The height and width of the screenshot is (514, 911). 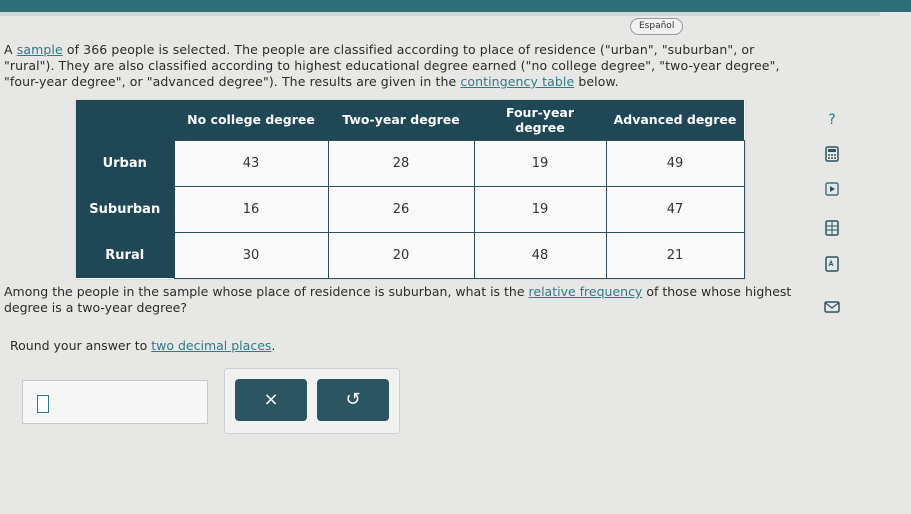 I want to click on table-row: Urban 43 28 19 49, so click(x=410, y=163).